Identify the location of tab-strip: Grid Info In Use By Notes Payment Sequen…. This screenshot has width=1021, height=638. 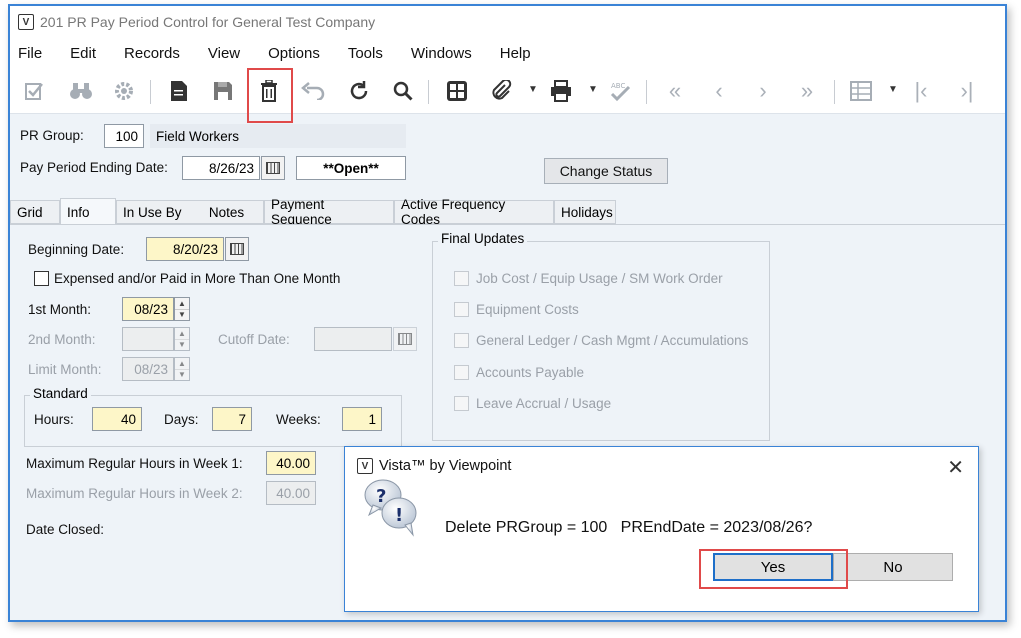
(507, 212).